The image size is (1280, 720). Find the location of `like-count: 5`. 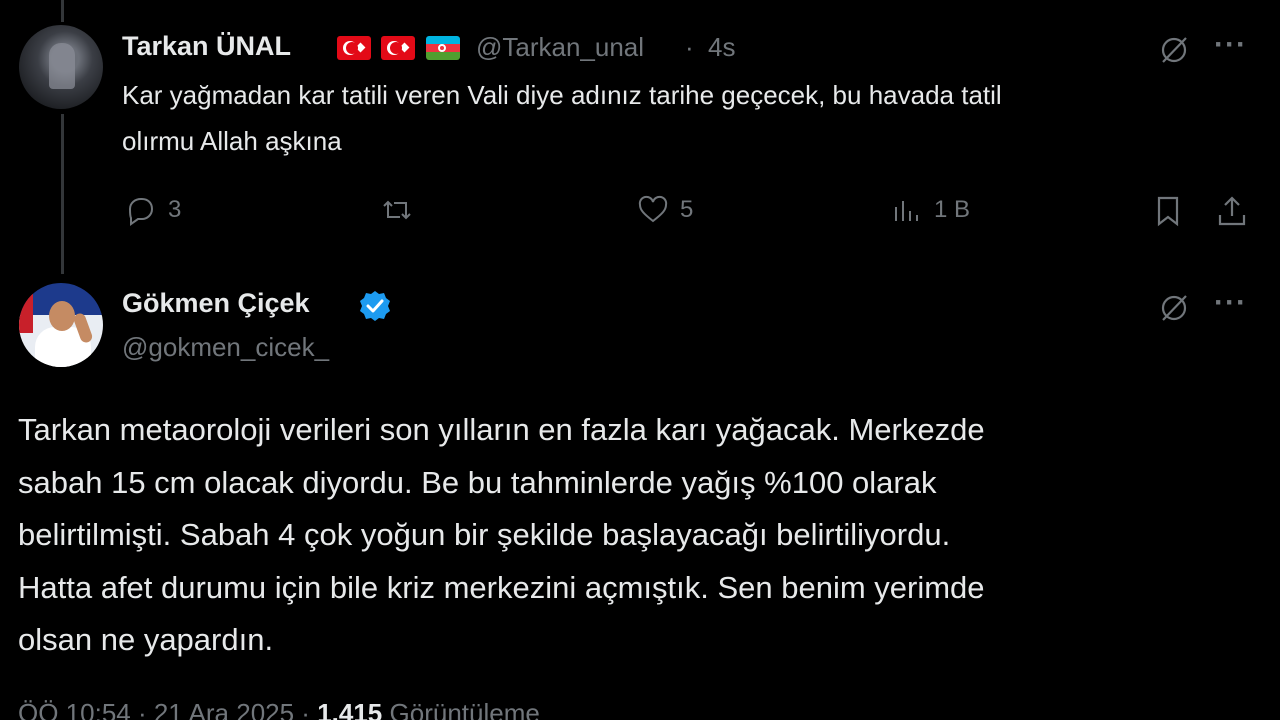

like-count: 5 is located at coordinates (687, 209).